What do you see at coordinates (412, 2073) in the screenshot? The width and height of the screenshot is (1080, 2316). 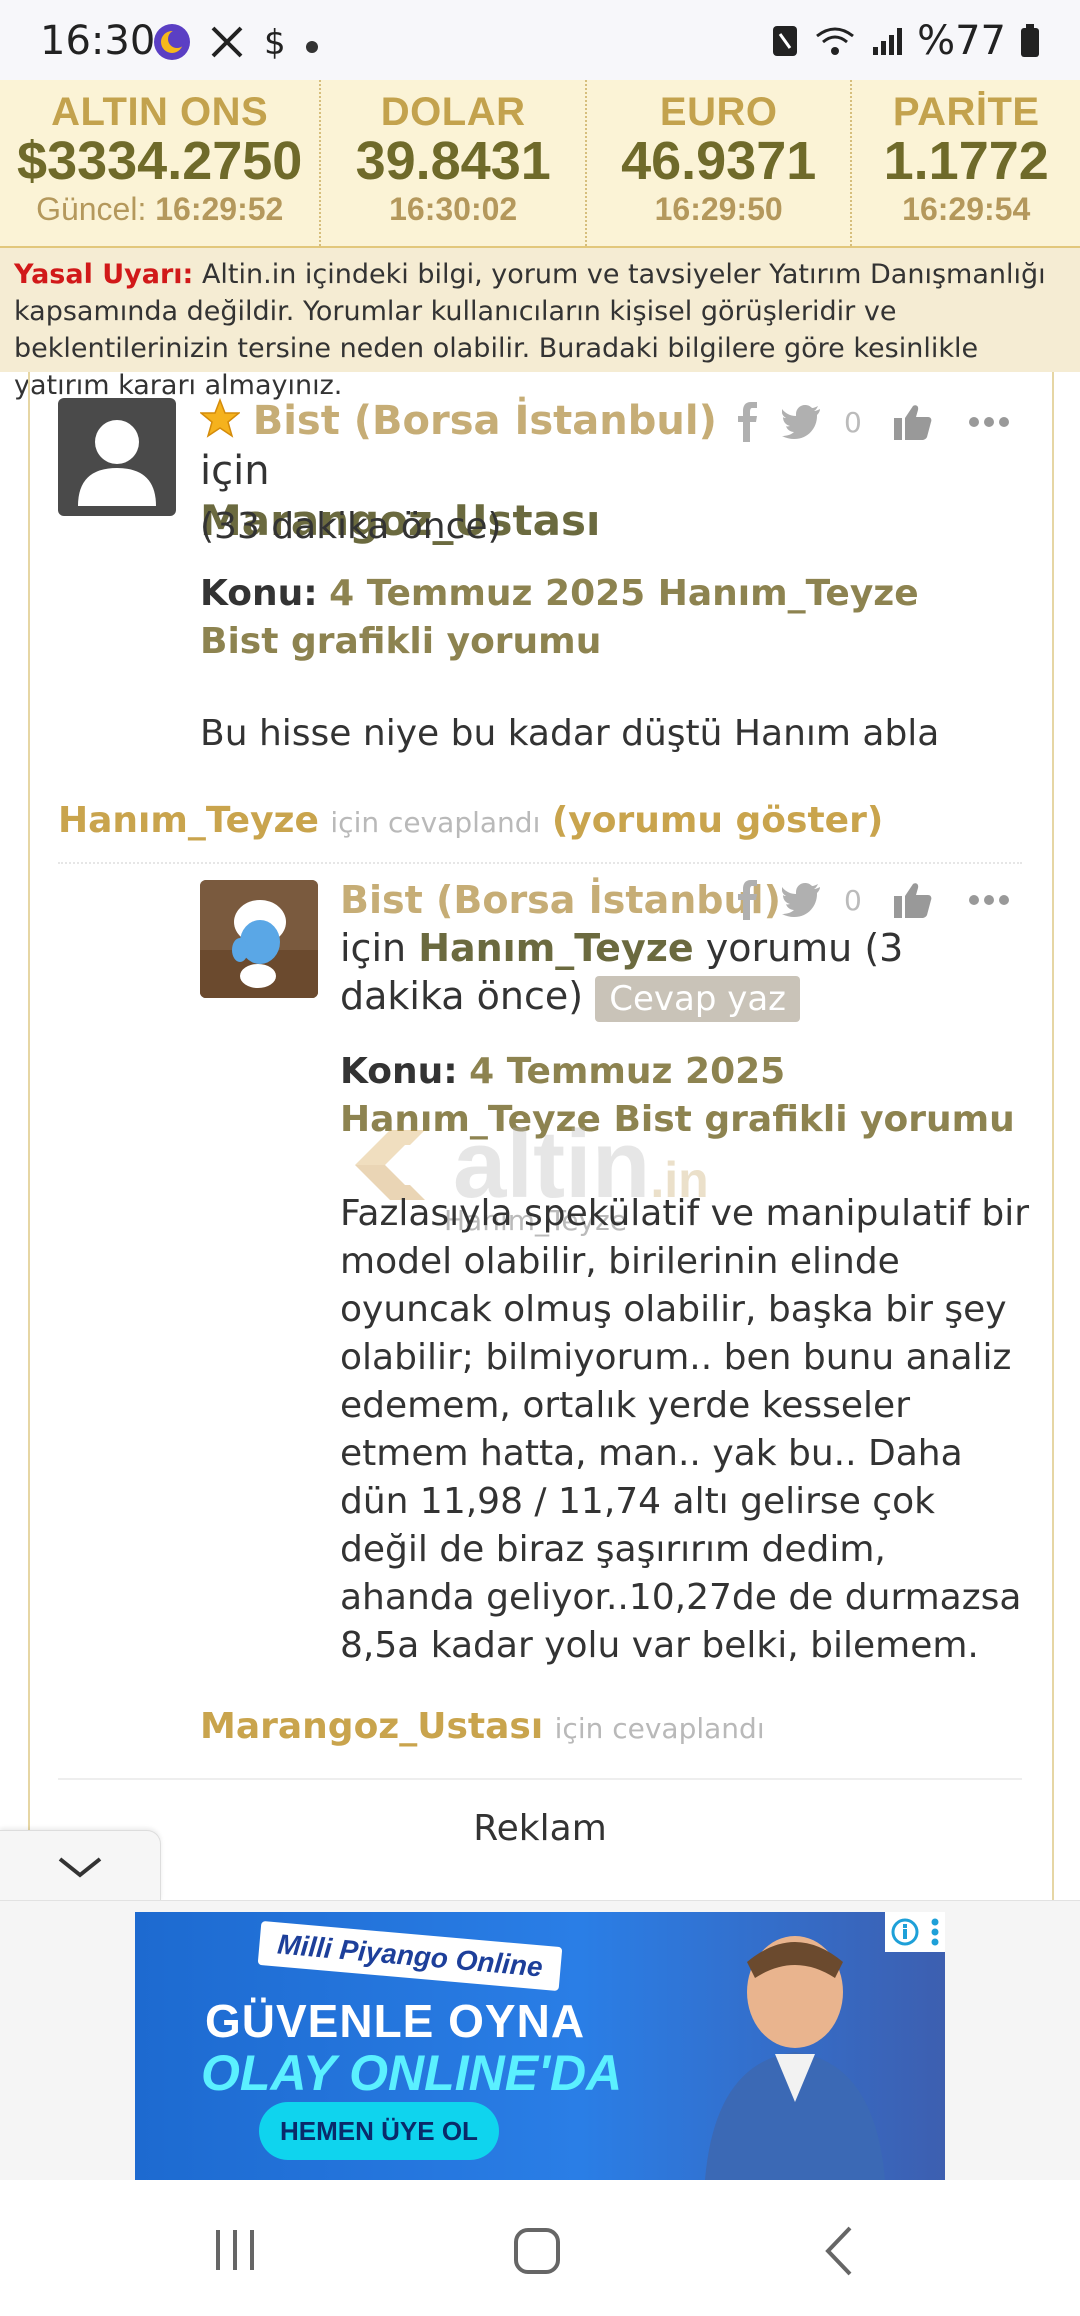 I see `ad-headline-2: OLAY ONLINE'DA` at bounding box center [412, 2073].